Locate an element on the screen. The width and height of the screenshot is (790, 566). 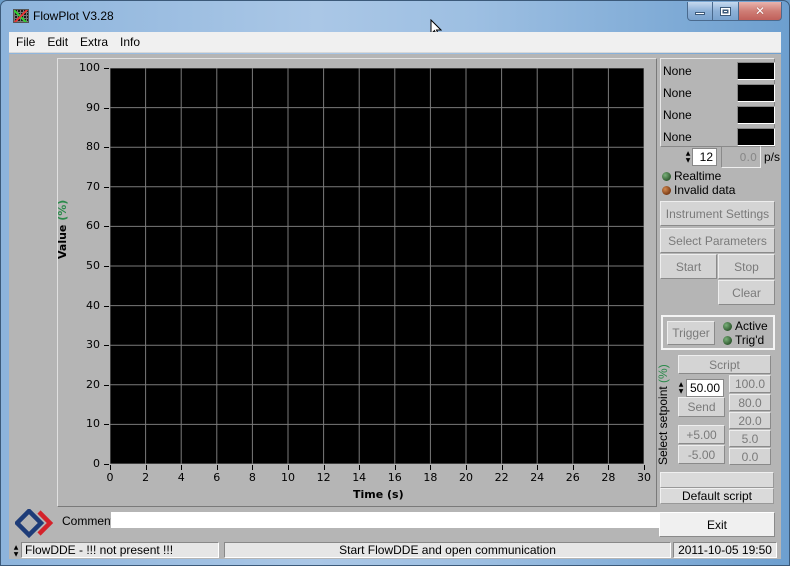
close-button: ✕ is located at coordinates (760, 11).